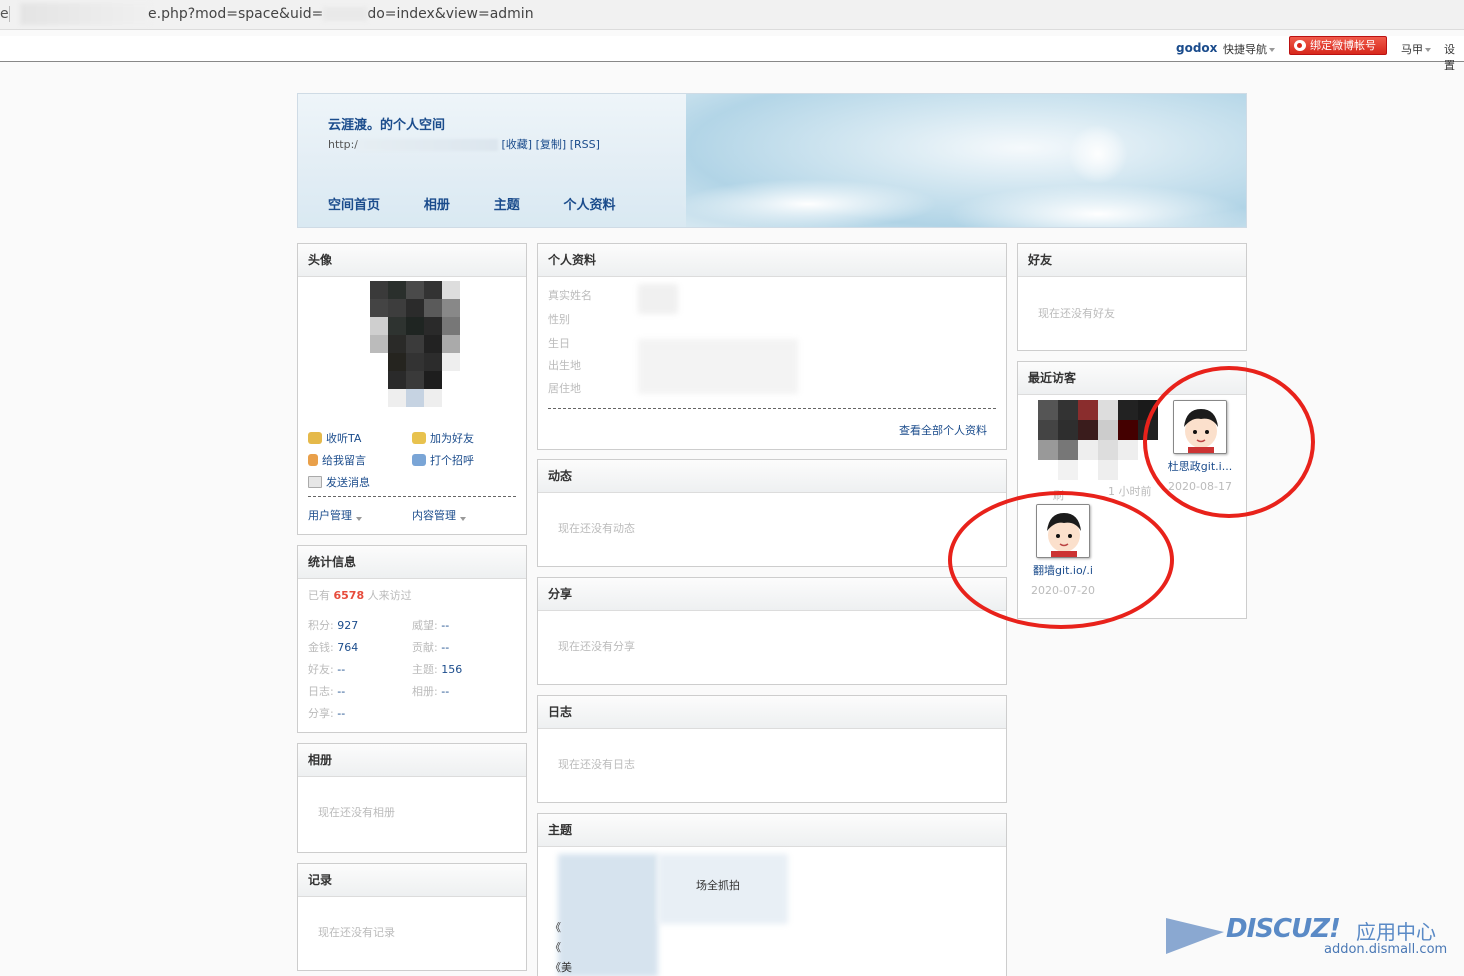 Image resolution: width=1464 pixels, height=976 pixels. What do you see at coordinates (596, 764) in the screenshot?
I see `empty-text: 现在还没有日志` at bounding box center [596, 764].